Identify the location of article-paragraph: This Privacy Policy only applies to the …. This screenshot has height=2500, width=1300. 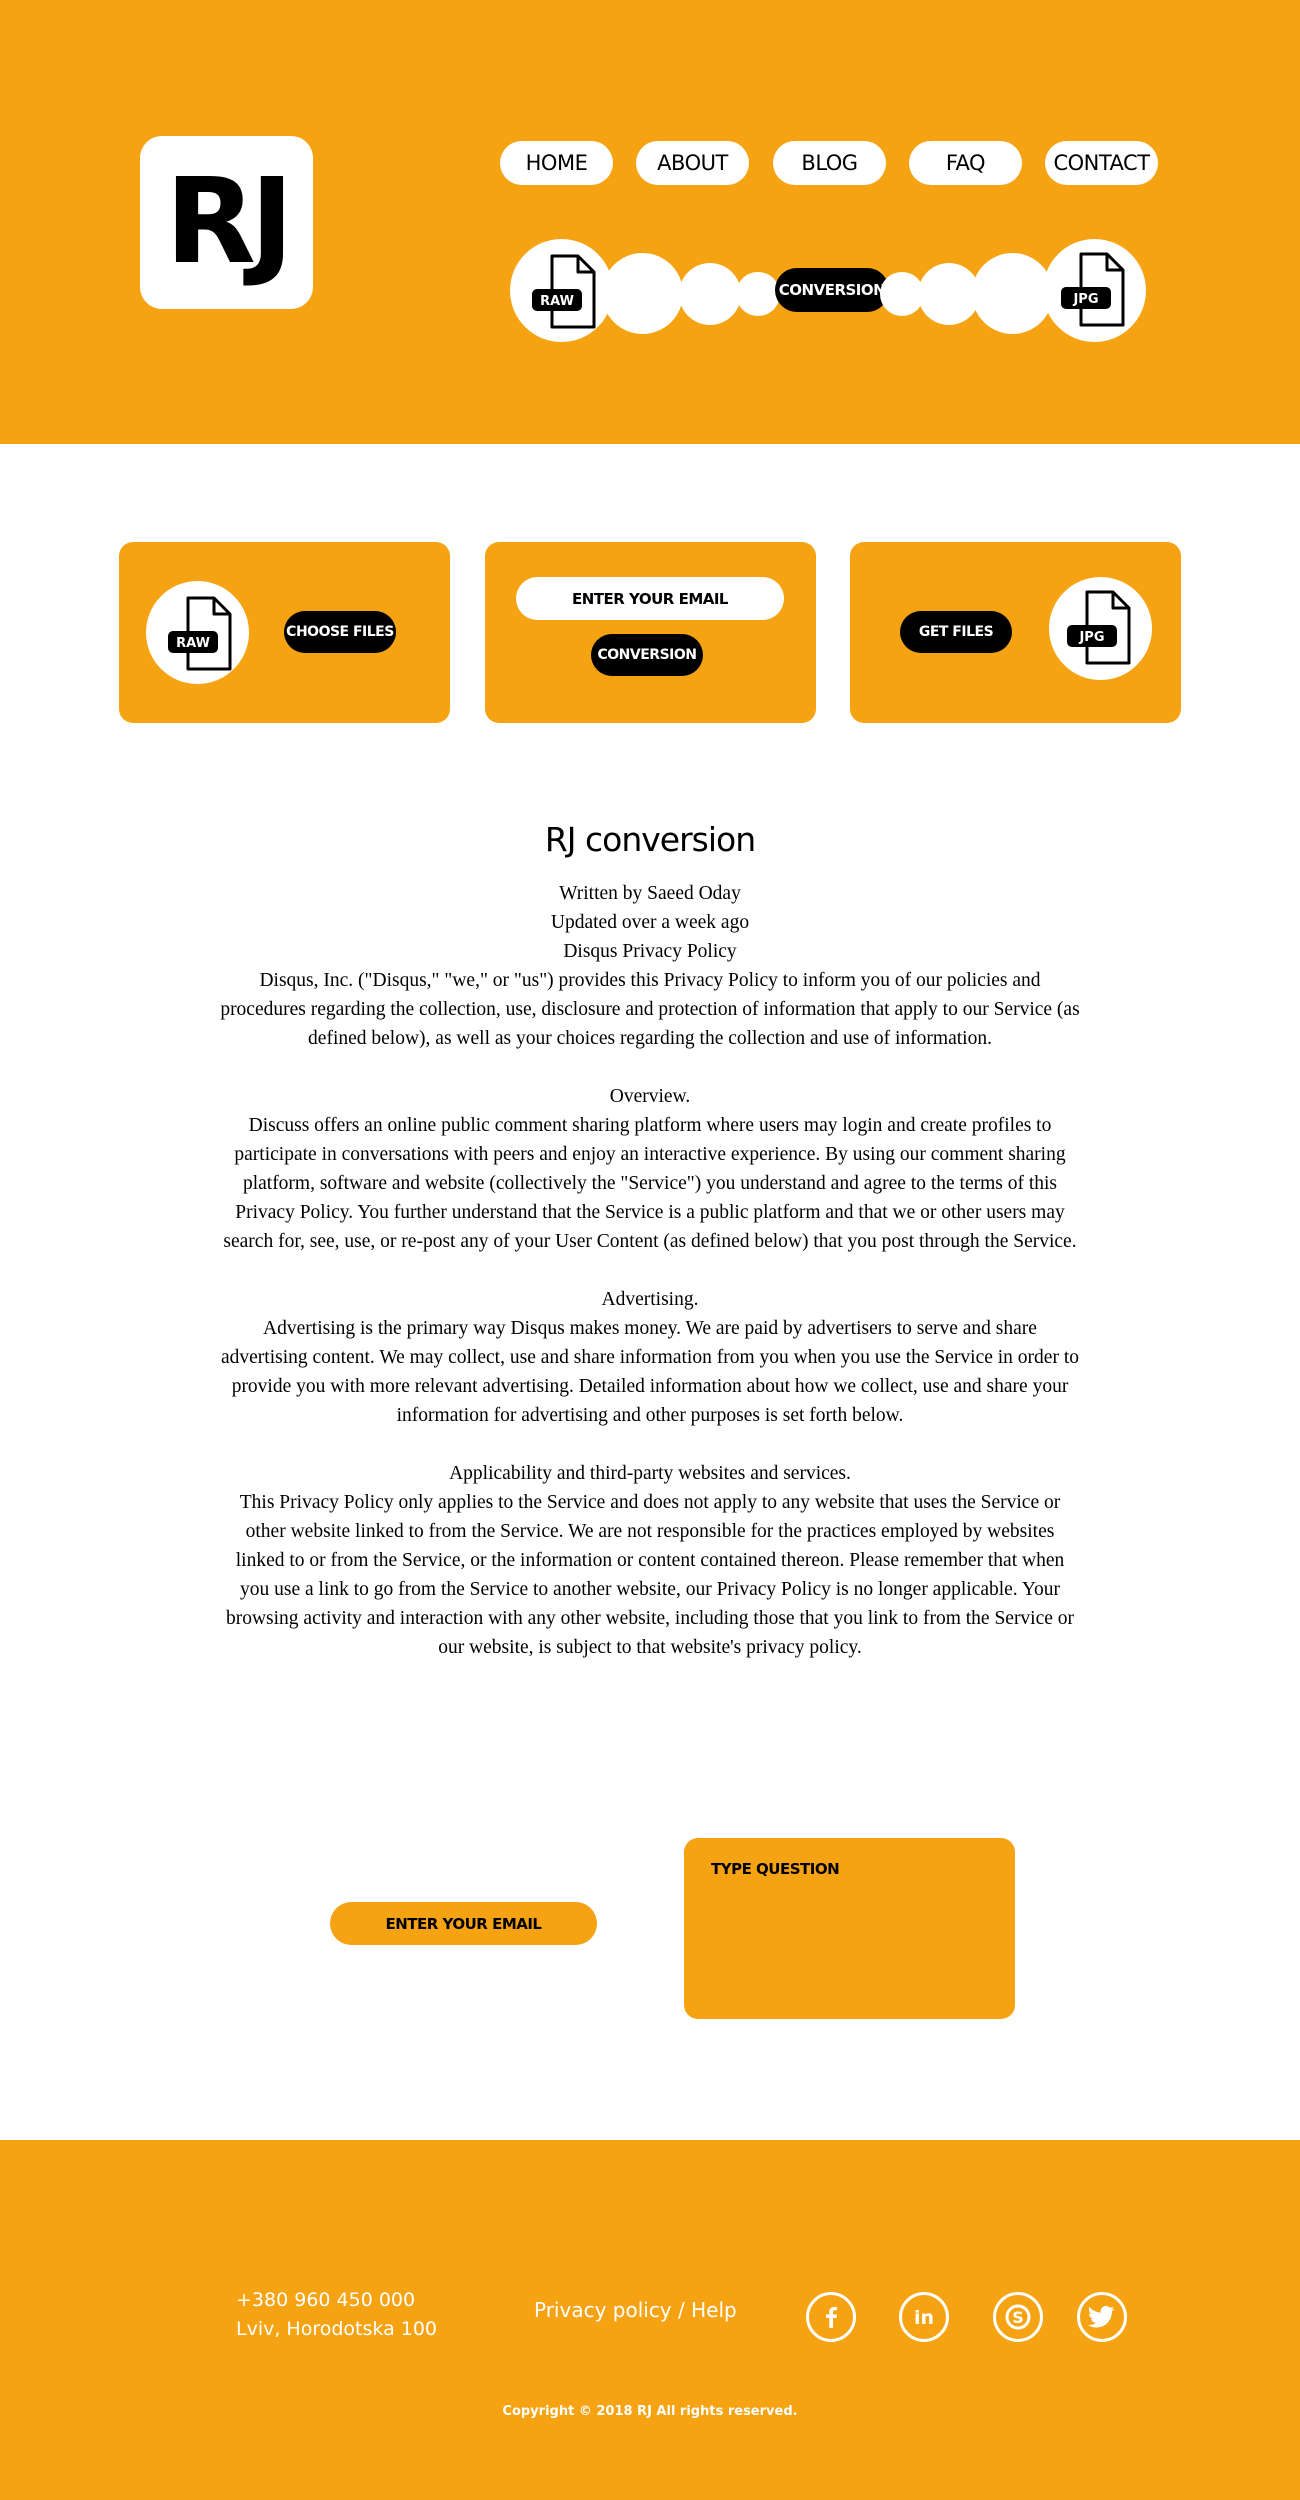
(650, 1575).